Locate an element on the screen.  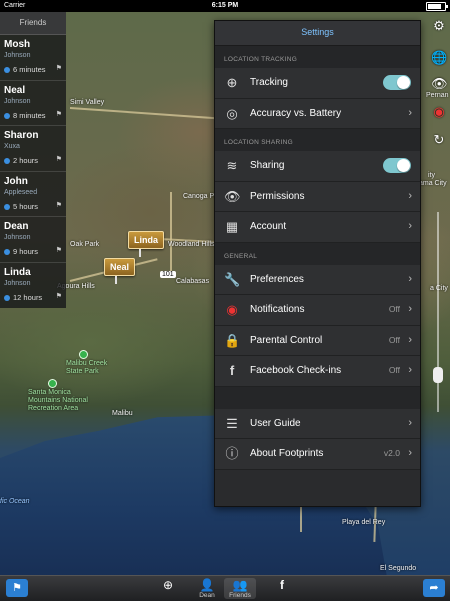
friend-name: Dean is located at coordinates (16, 227).